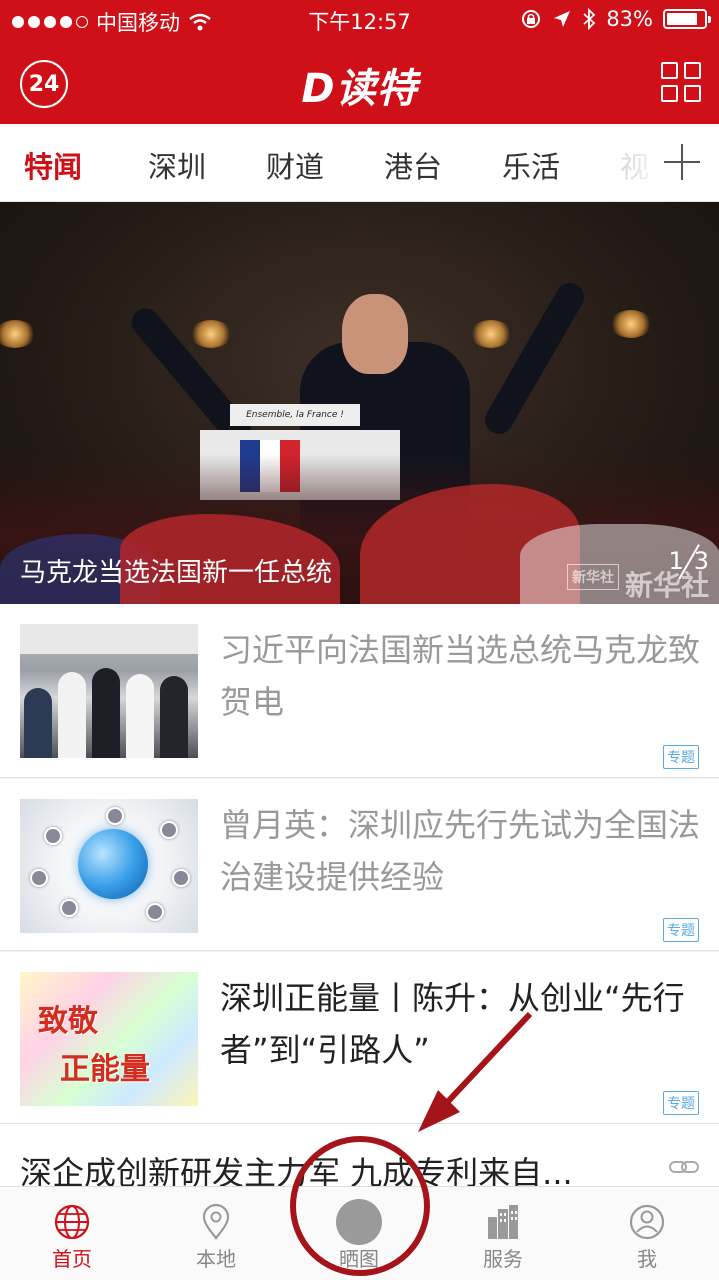 The height and width of the screenshot is (1280, 719). I want to click on news-item: 致敬 正能量 深圳正能量丨陈升：从创业“先行者”到“引路人” 专题, so click(359, 1038).